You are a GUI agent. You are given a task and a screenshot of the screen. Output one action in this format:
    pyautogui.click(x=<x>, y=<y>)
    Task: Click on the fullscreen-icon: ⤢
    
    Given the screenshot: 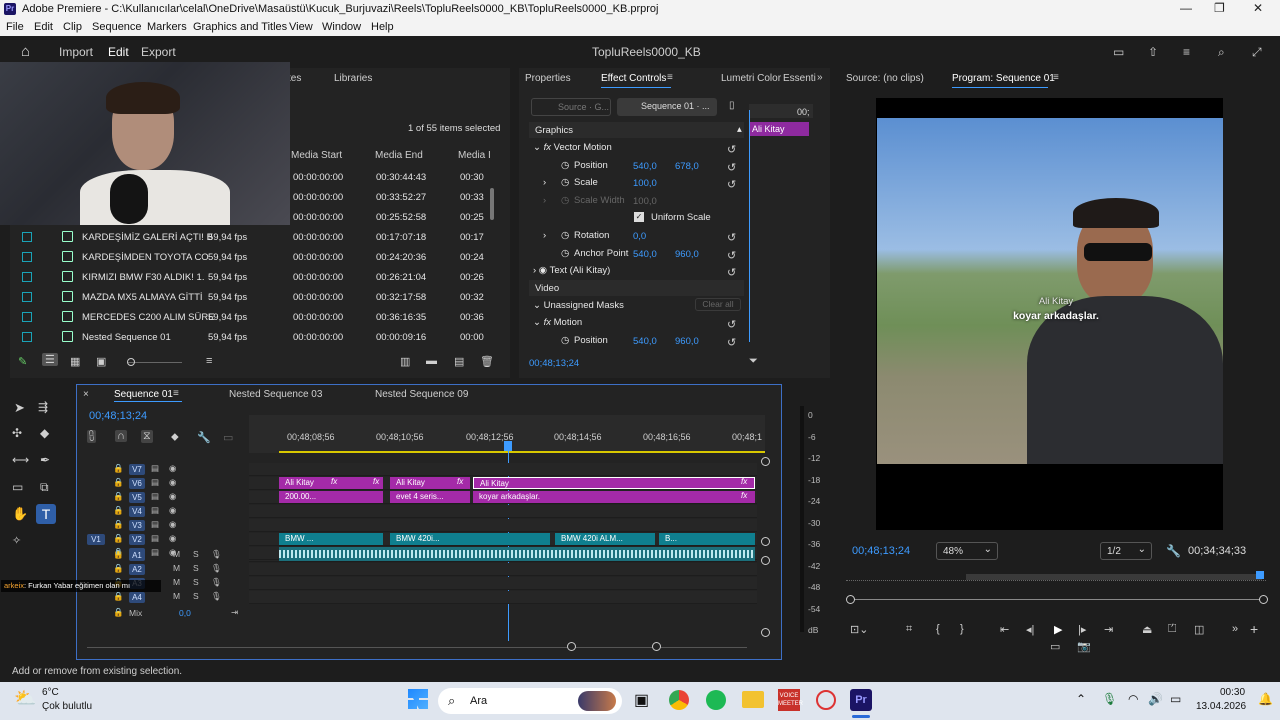 What is the action you would take?
    pyautogui.click(x=1257, y=52)
    